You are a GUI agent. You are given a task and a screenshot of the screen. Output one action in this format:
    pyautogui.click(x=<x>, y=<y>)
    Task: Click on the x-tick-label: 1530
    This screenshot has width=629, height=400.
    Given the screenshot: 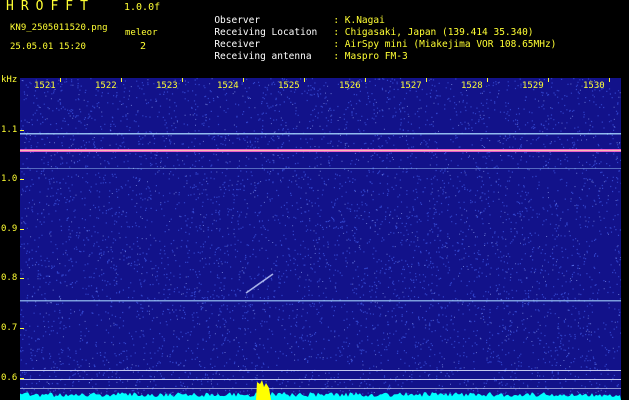 What is the action you would take?
    pyautogui.click(x=594, y=86)
    